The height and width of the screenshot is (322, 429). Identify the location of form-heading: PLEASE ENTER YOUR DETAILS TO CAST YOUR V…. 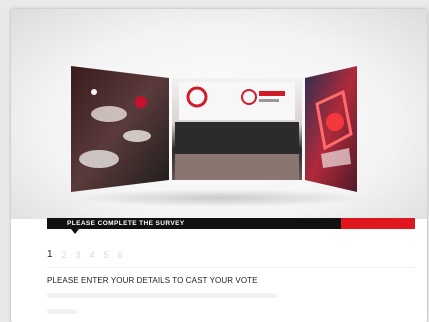
(152, 280).